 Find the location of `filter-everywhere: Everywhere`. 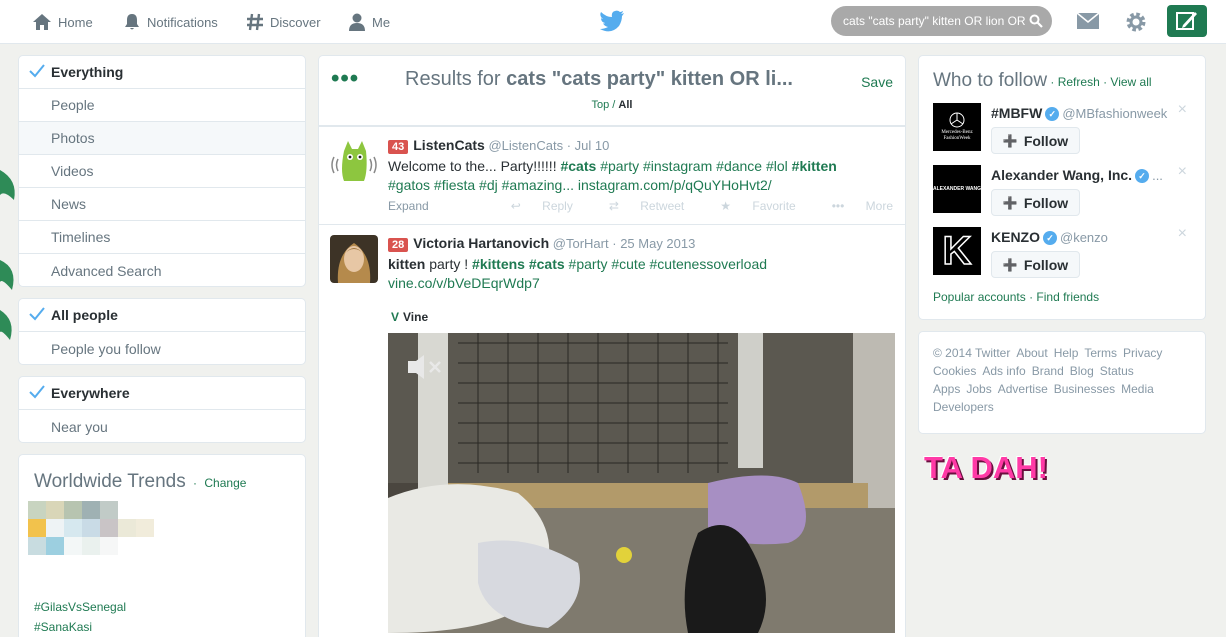

filter-everywhere: Everywhere is located at coordinates (162, 393).